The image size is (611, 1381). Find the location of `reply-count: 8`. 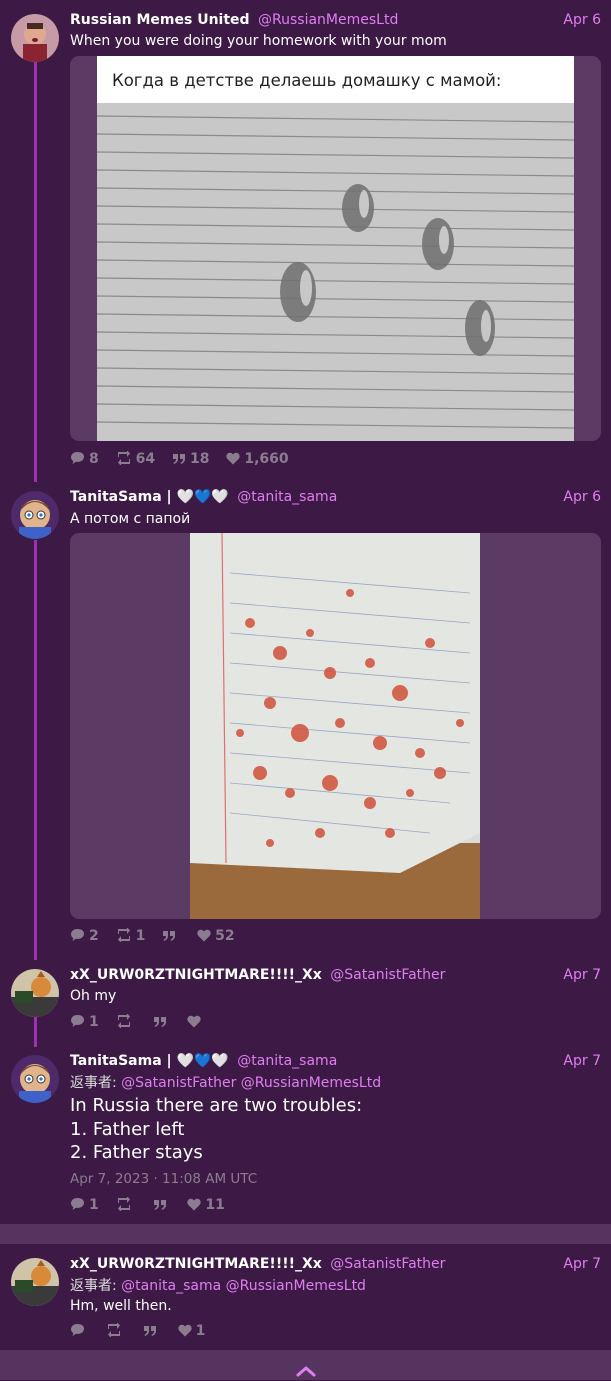

reply-count: 8 is located at coordinates (84, 459).